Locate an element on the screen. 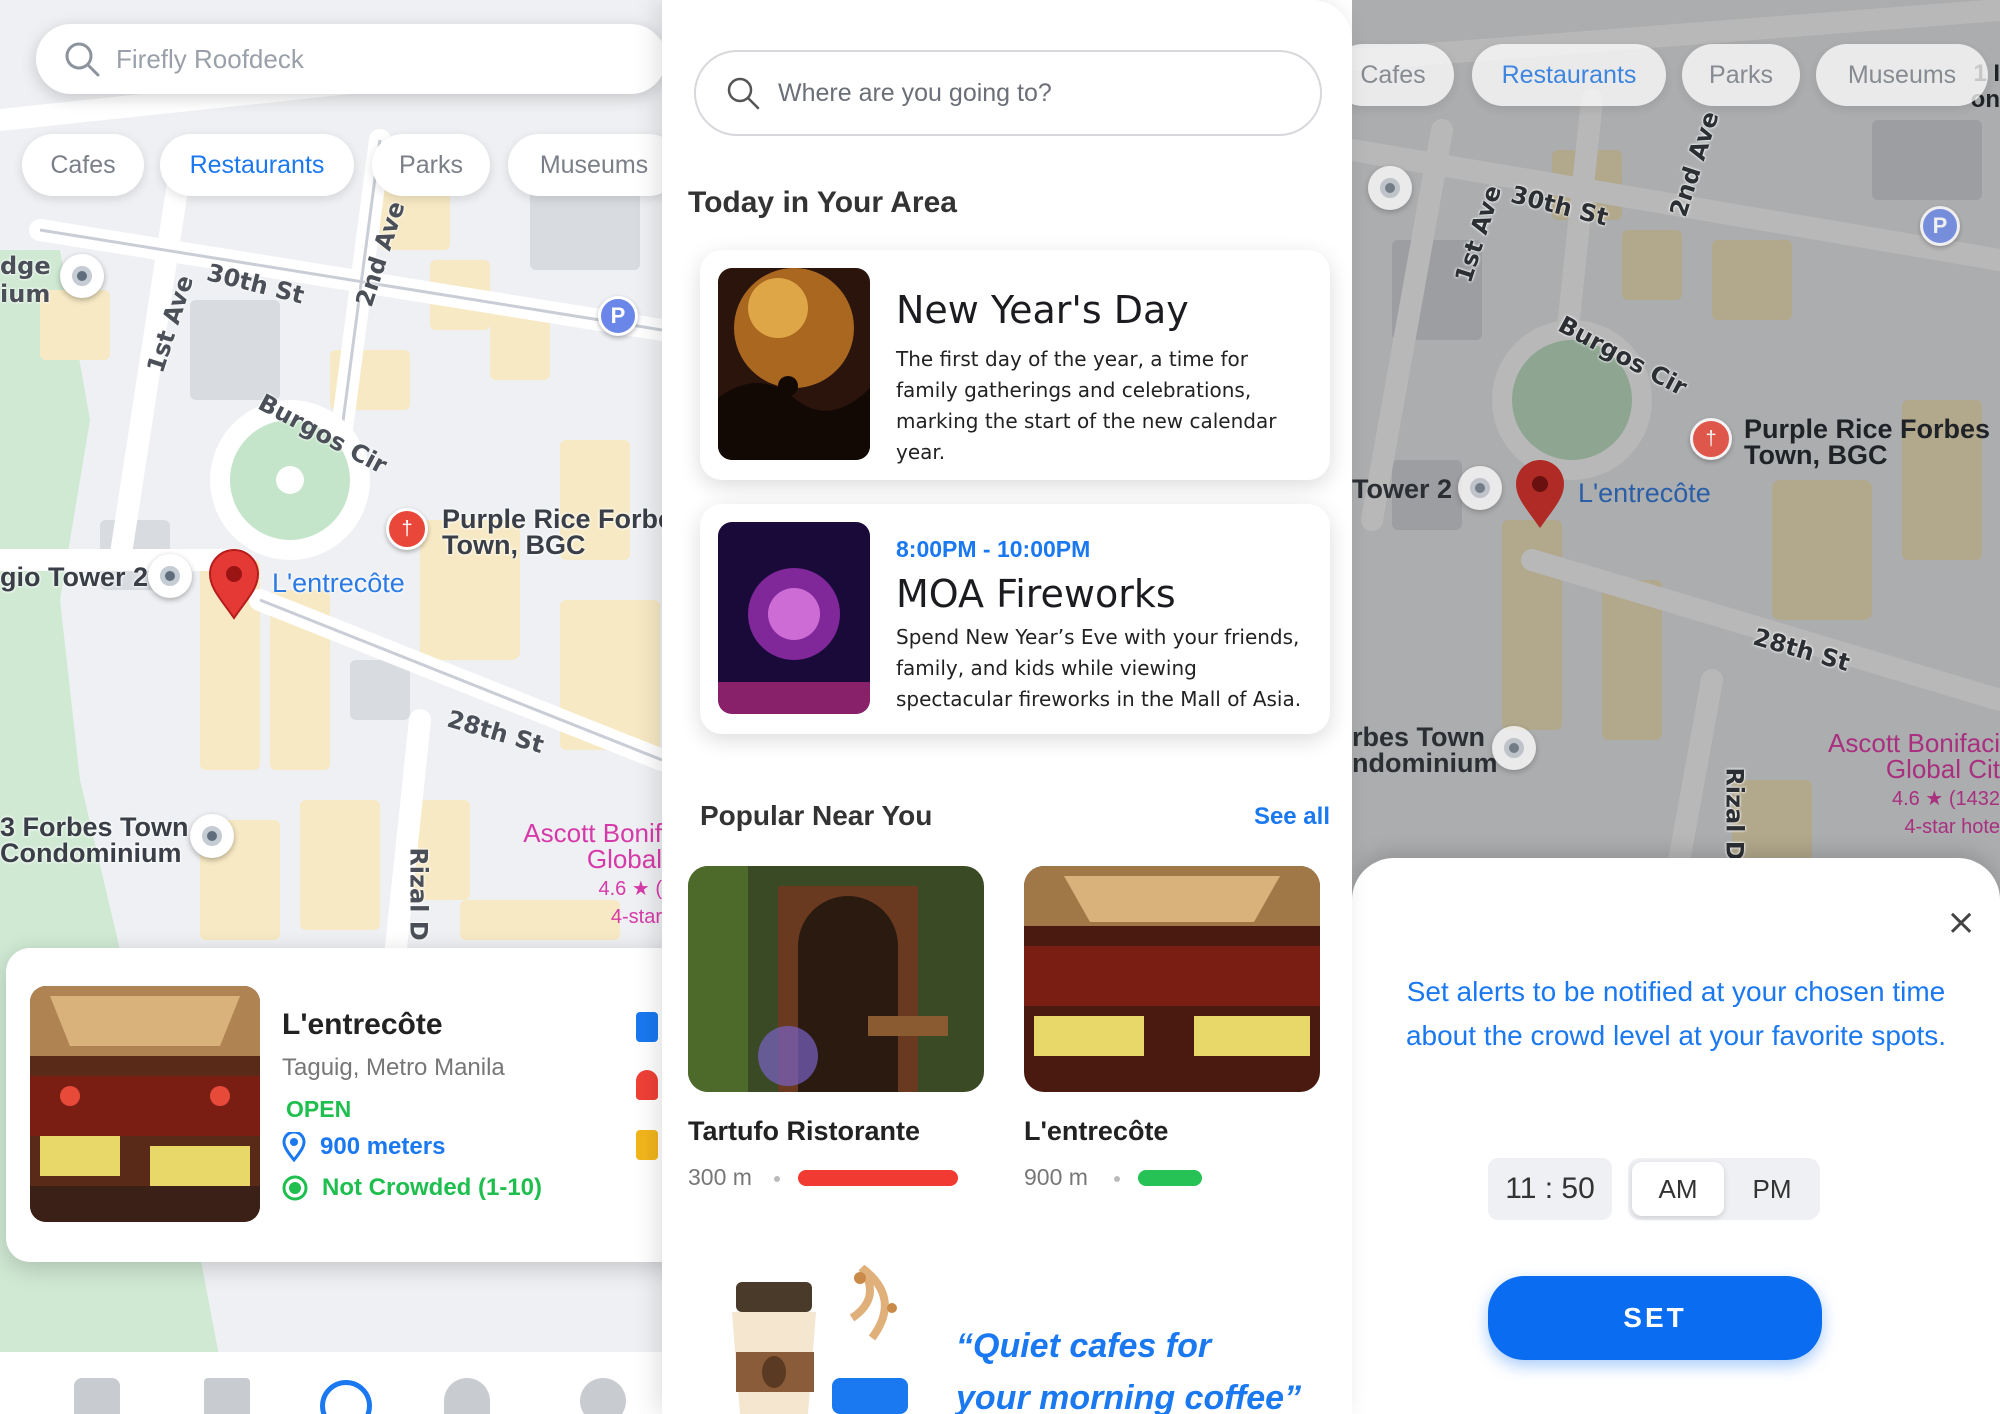 The image size is (2000, 1414). destination-search: Where are you going to? is located at coordinates (1008, 93).